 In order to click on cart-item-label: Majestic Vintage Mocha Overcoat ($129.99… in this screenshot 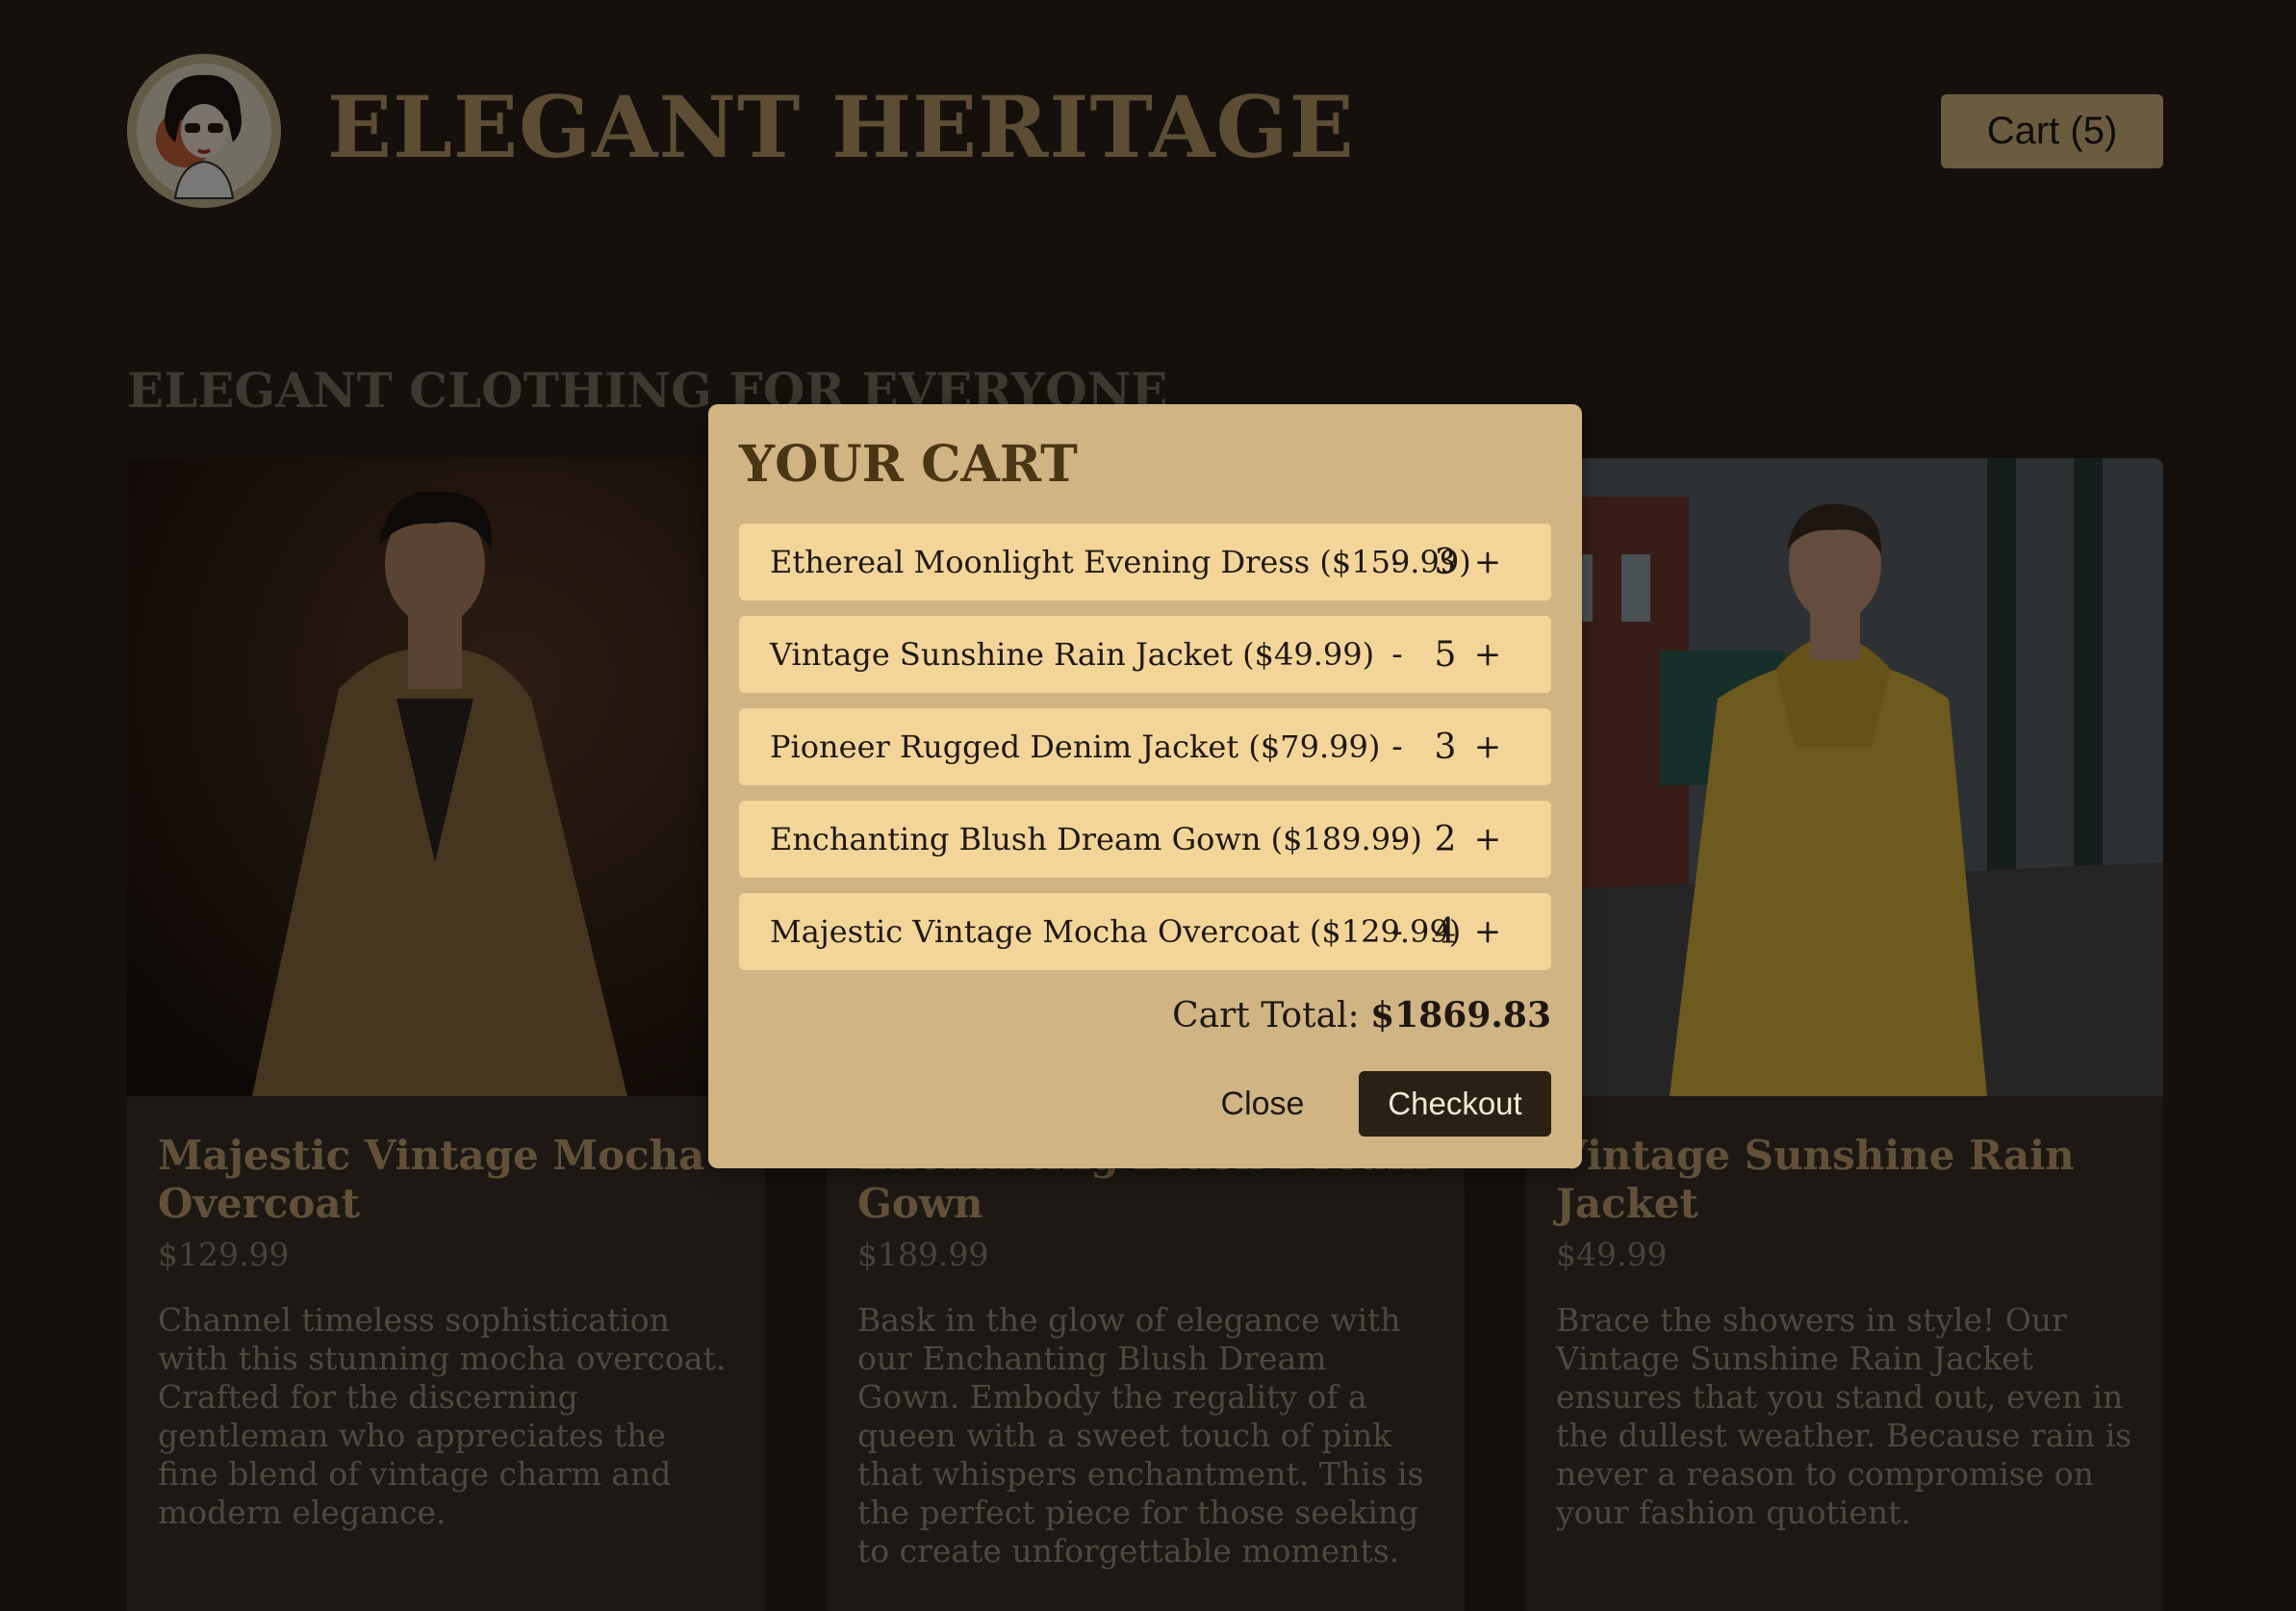, I will do `click(1116, 931)`.